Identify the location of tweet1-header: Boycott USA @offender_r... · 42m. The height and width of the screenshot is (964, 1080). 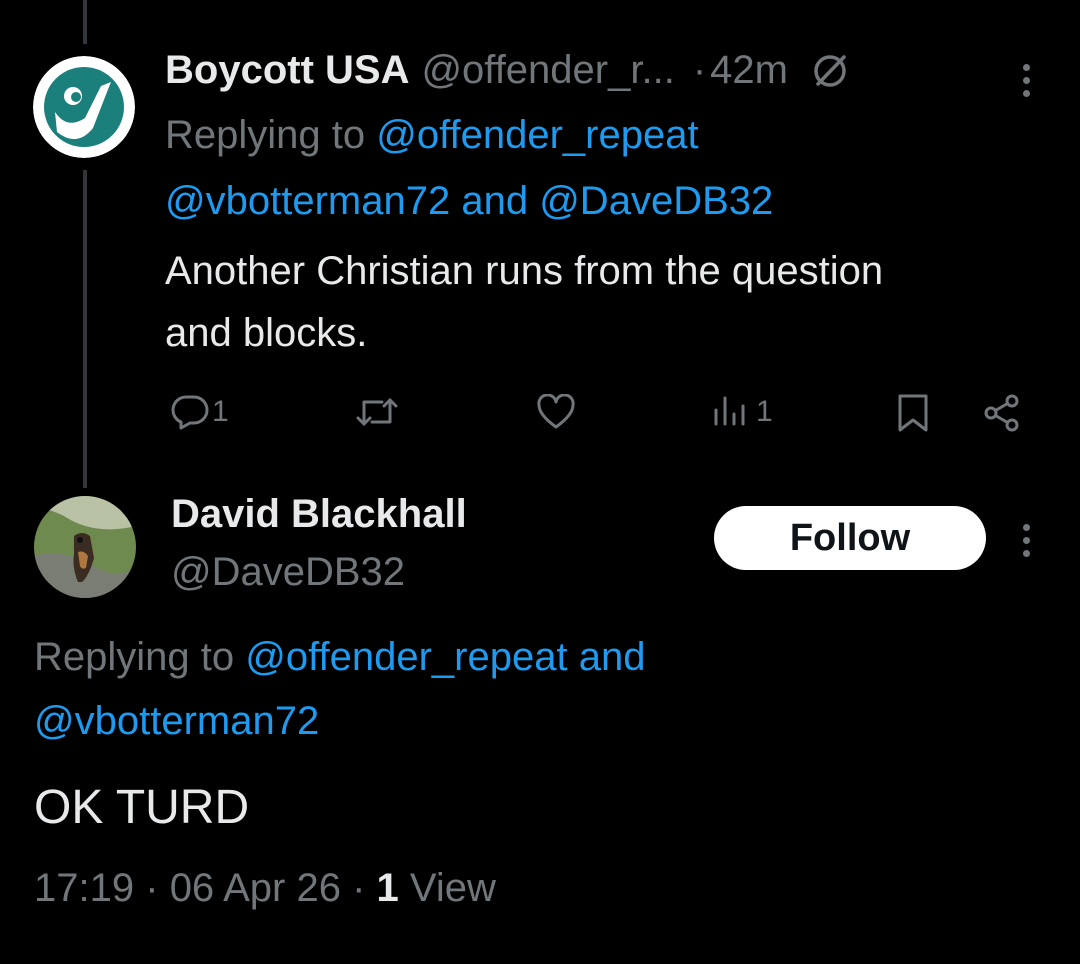
(507, 70).